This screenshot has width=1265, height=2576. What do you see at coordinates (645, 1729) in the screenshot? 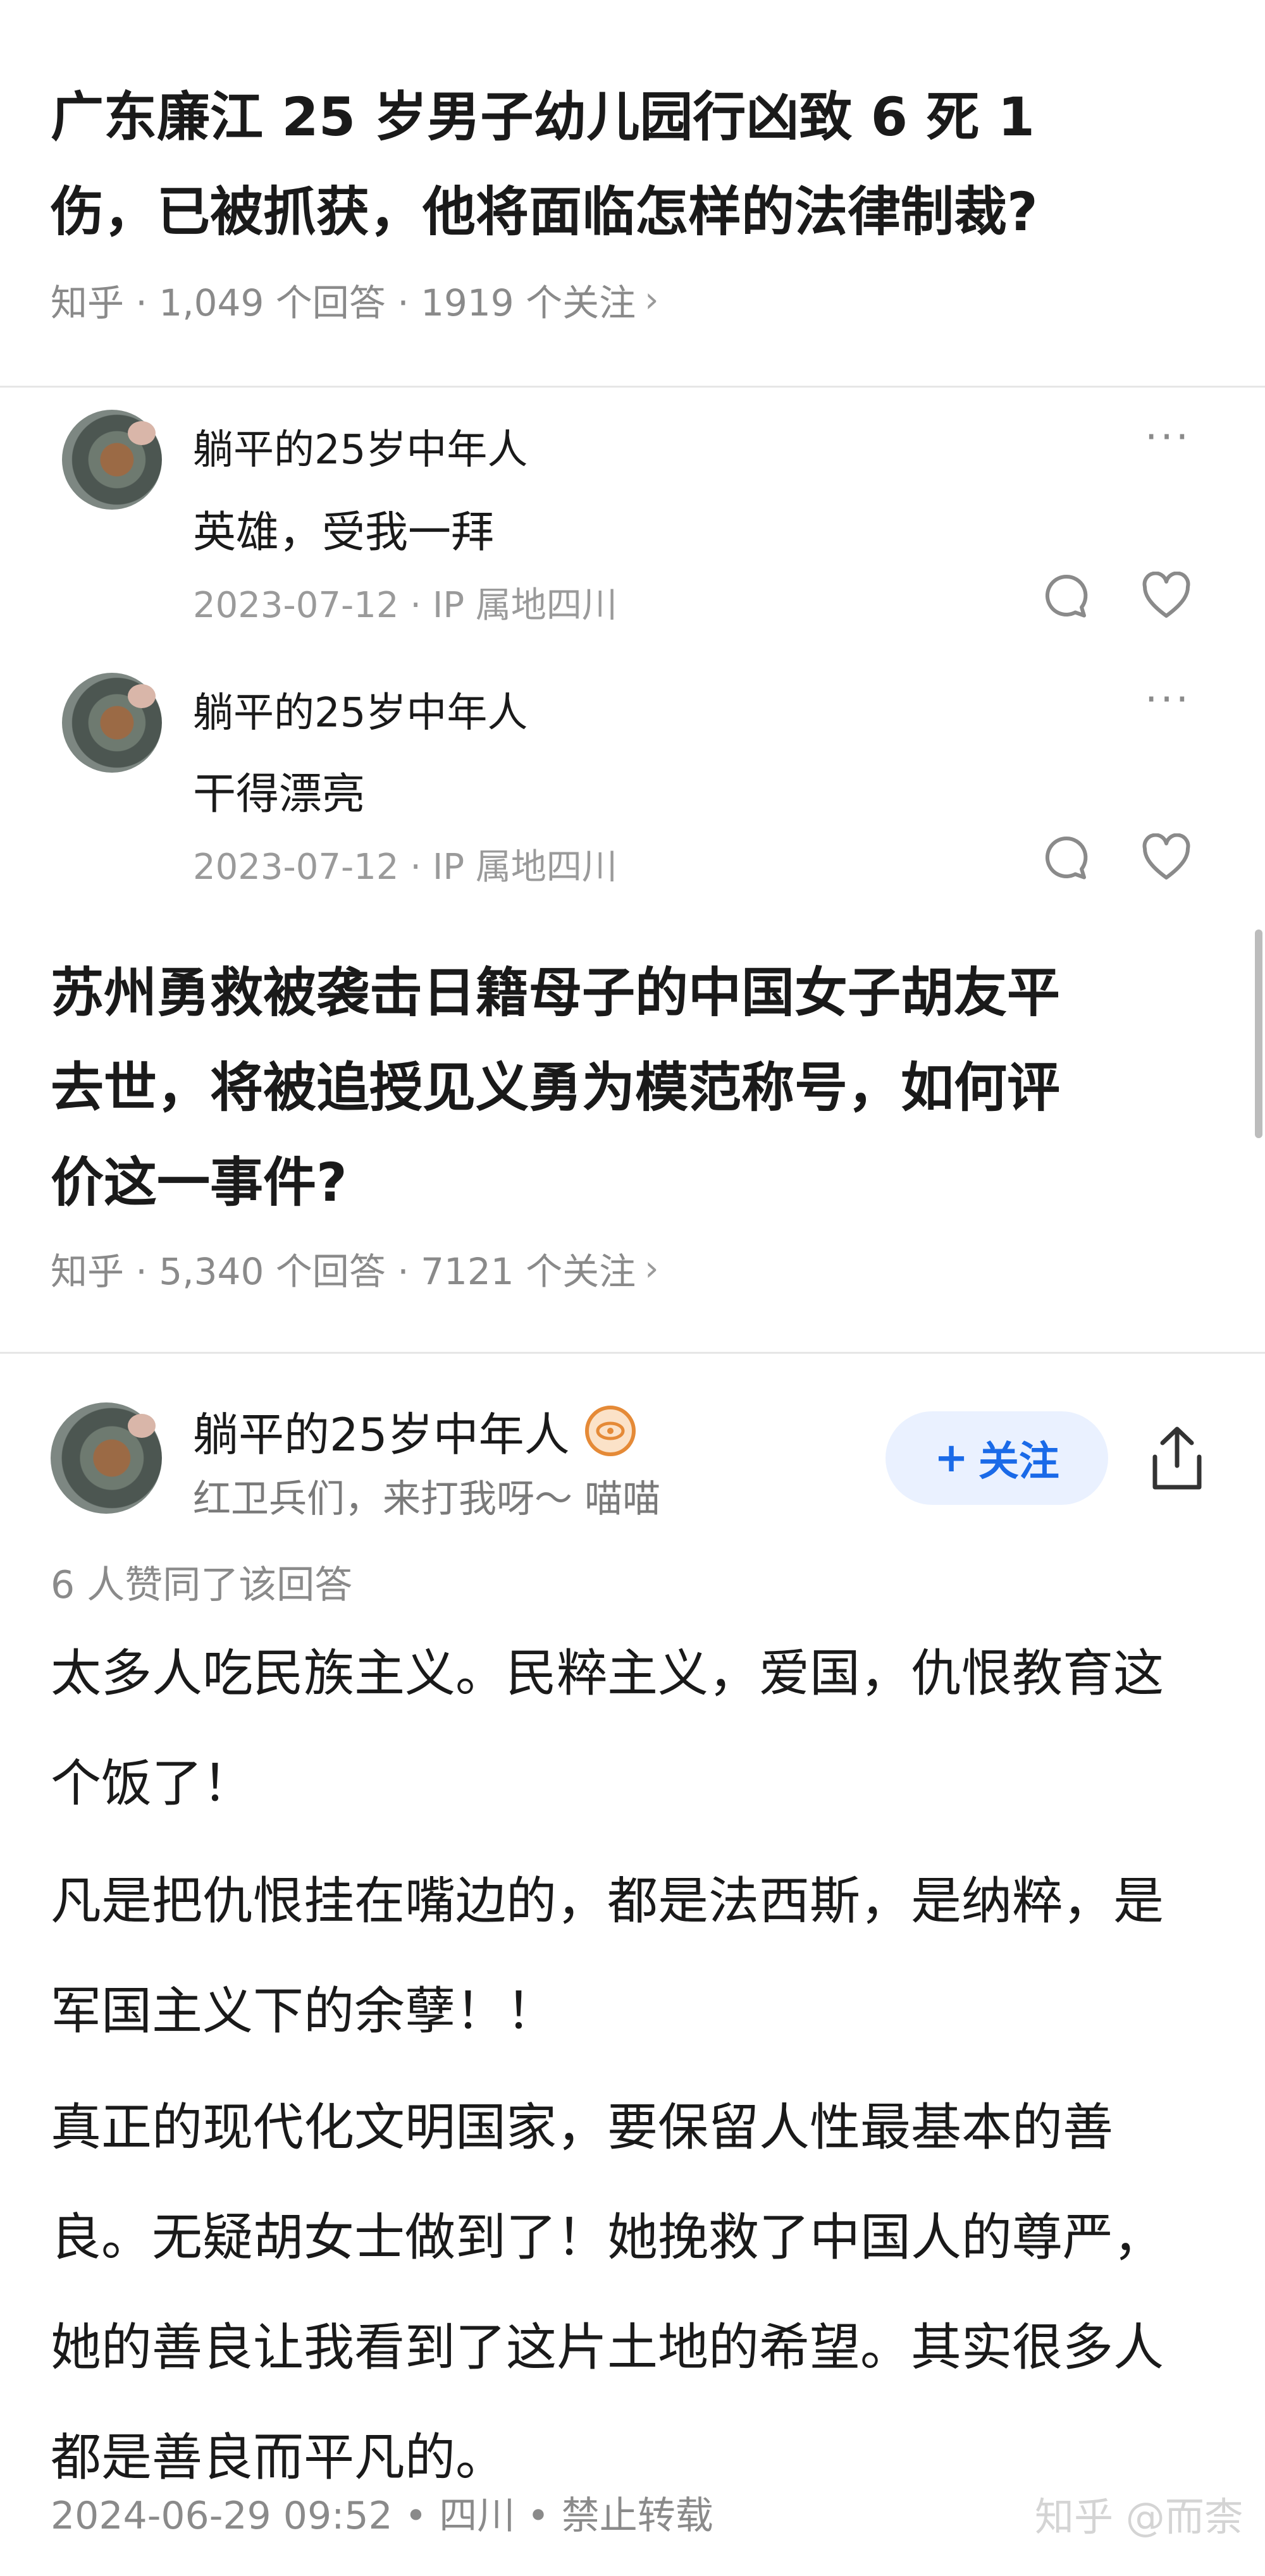
I see `answer-paragraph: 太多人吃民族主义。民粹主义，爱国，仇恨教育这 个饭了！` at bounding box center [645, 1729].